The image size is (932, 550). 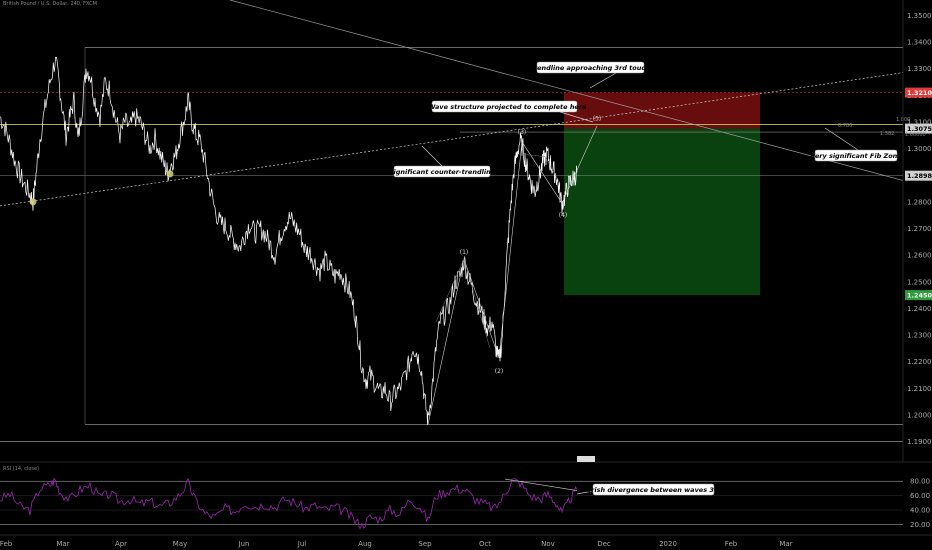 What do you see at coordinates (920, 496) in the screenshot?
I see `rsi-level-label: 60.00` at bounding box center [920, 496].